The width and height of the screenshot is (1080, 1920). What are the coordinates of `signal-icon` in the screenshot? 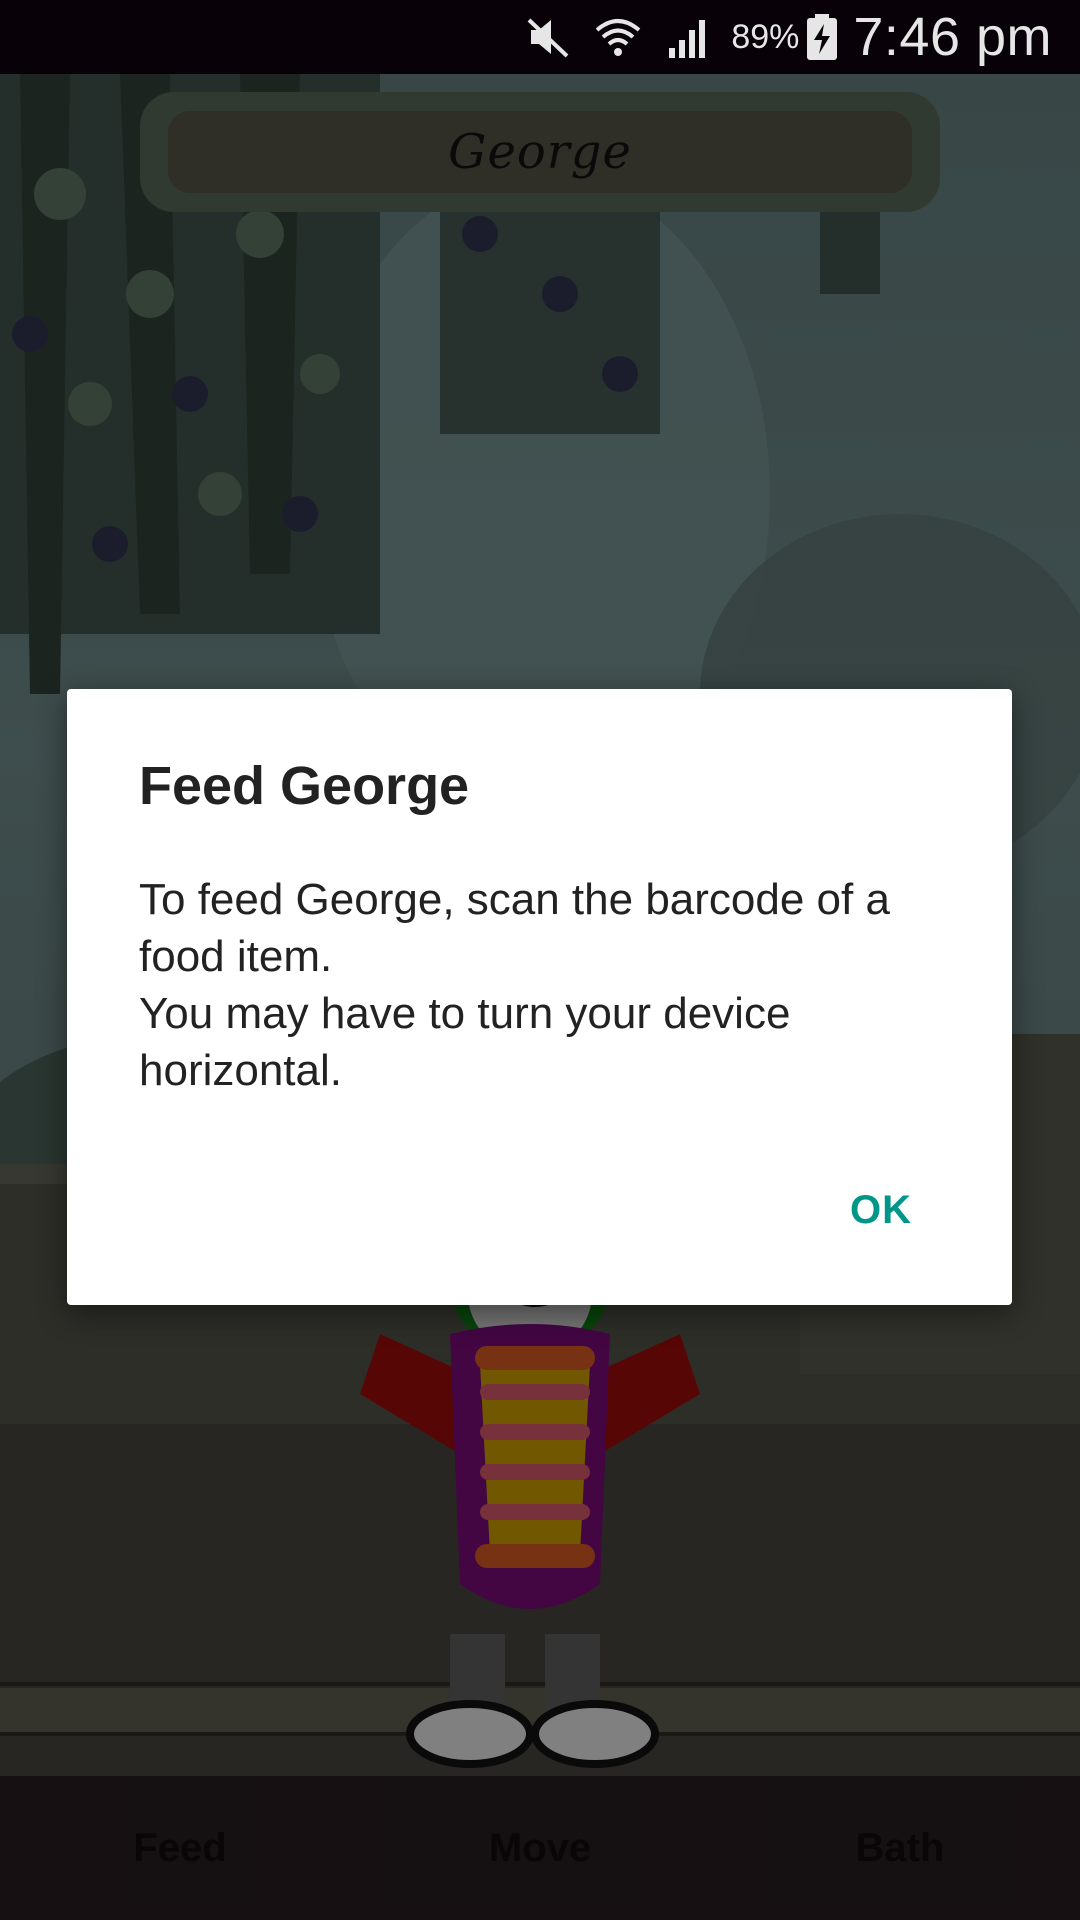 It's located at (687, 39).